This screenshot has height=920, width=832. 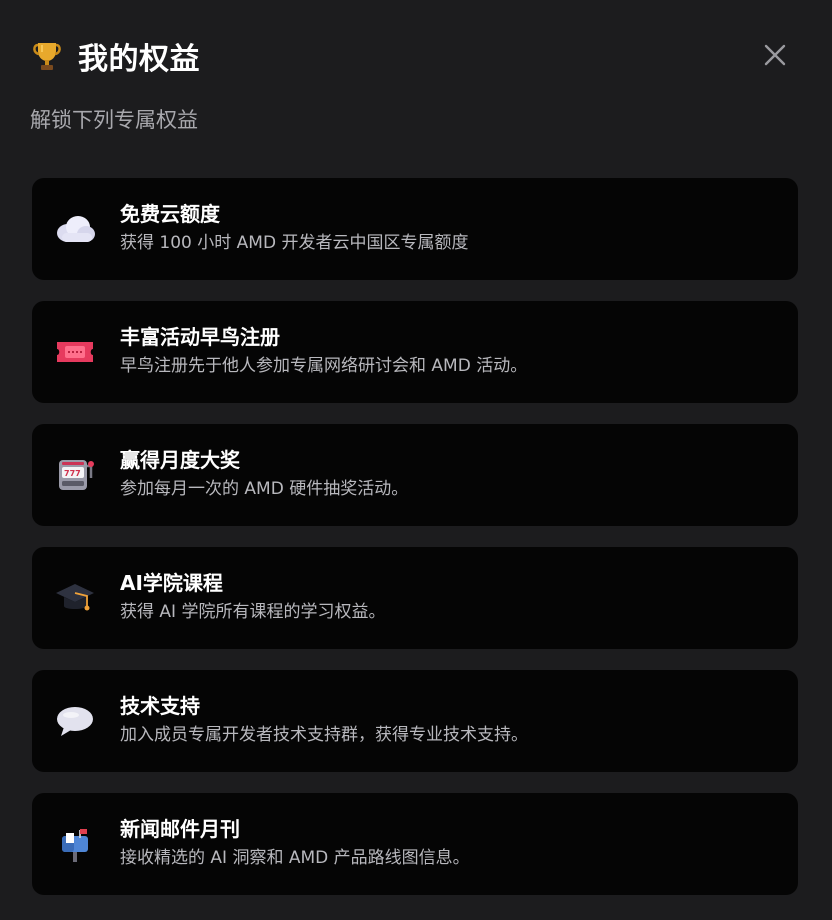 I want to click on ticket-icon, so click(x=75, y=352).